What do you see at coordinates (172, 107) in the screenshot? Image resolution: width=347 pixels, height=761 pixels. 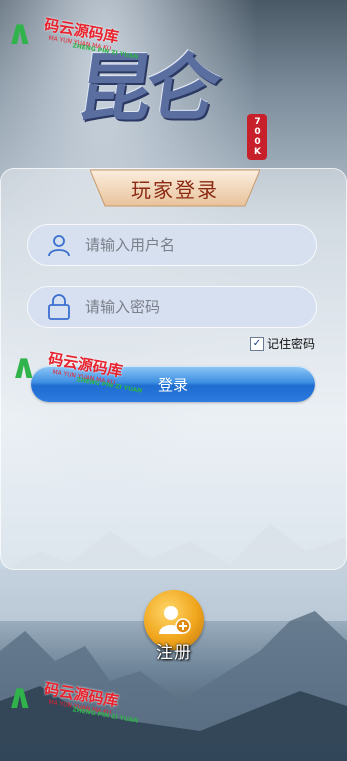 I see `game-logo: 昆仑 700K` at bounding box center [172, 107].